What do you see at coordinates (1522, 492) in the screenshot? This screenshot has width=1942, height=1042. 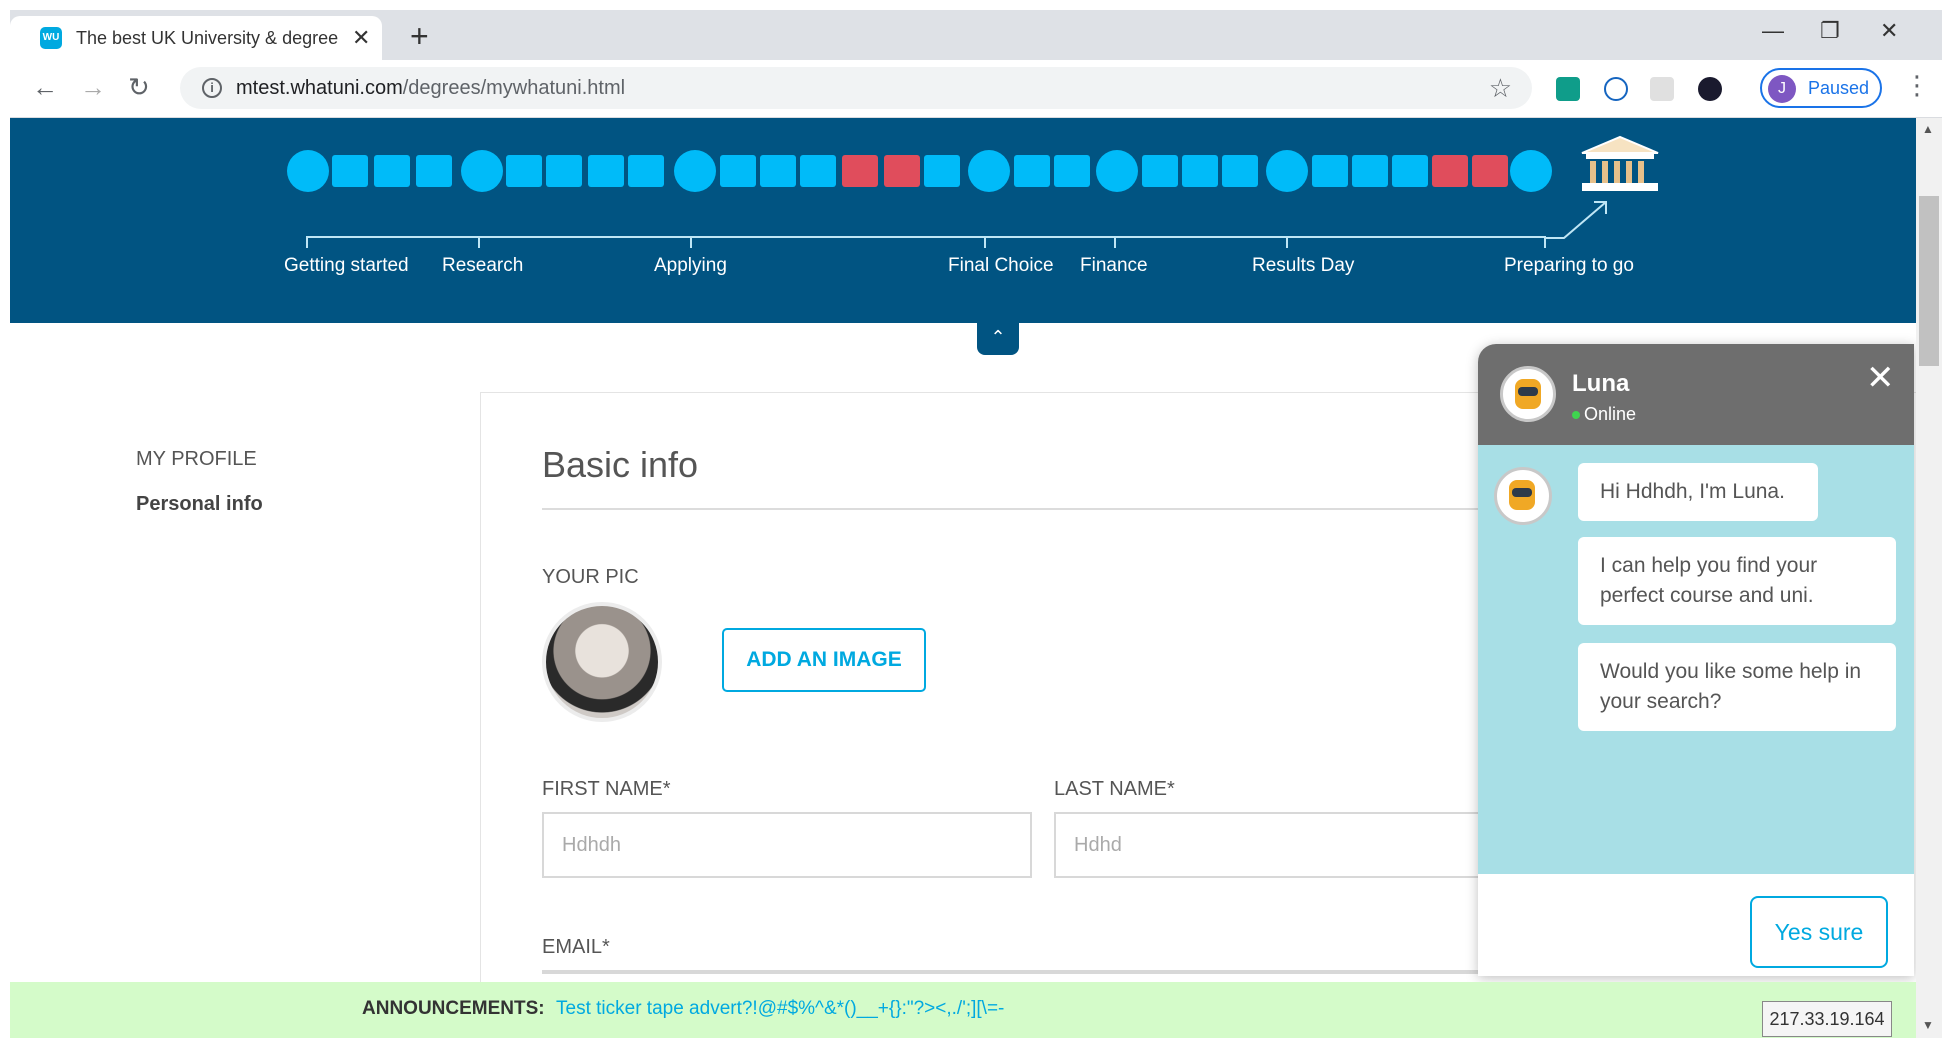 I see `robot-visor` at bounding box center [1522, 492].